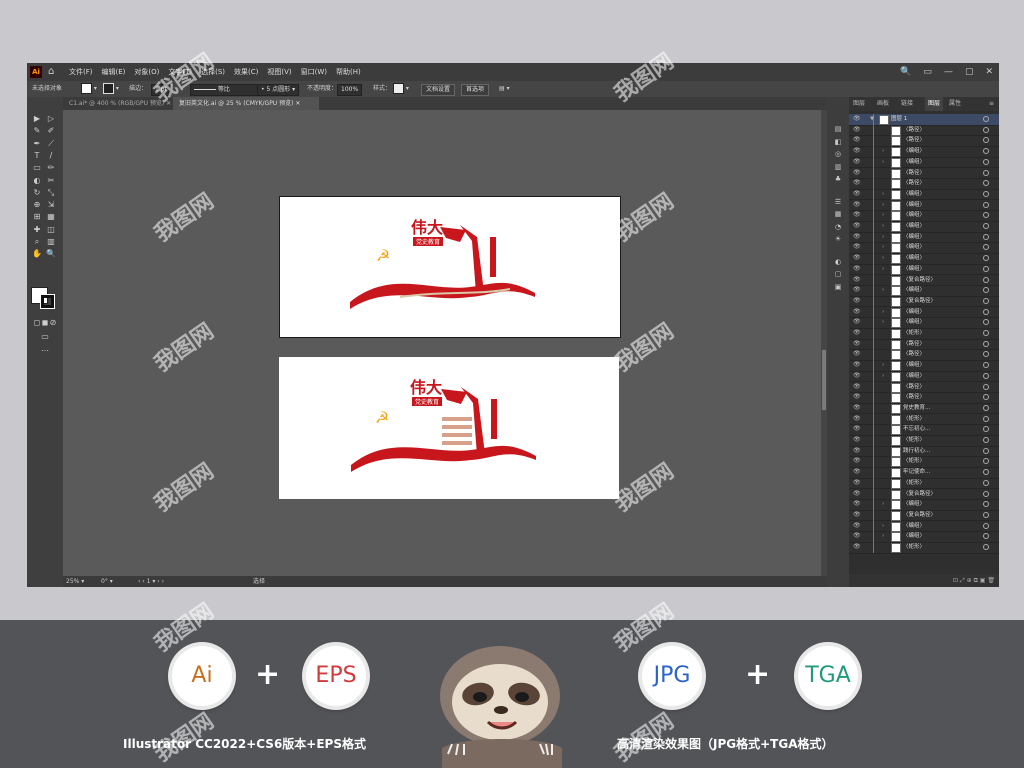  I want to click on stroke-swatch: ▾, so click(111, 89).